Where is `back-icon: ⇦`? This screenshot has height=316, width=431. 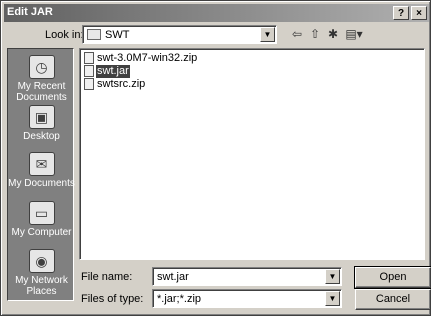 back-icon: ⇦ is located at coordinates (297, 34).